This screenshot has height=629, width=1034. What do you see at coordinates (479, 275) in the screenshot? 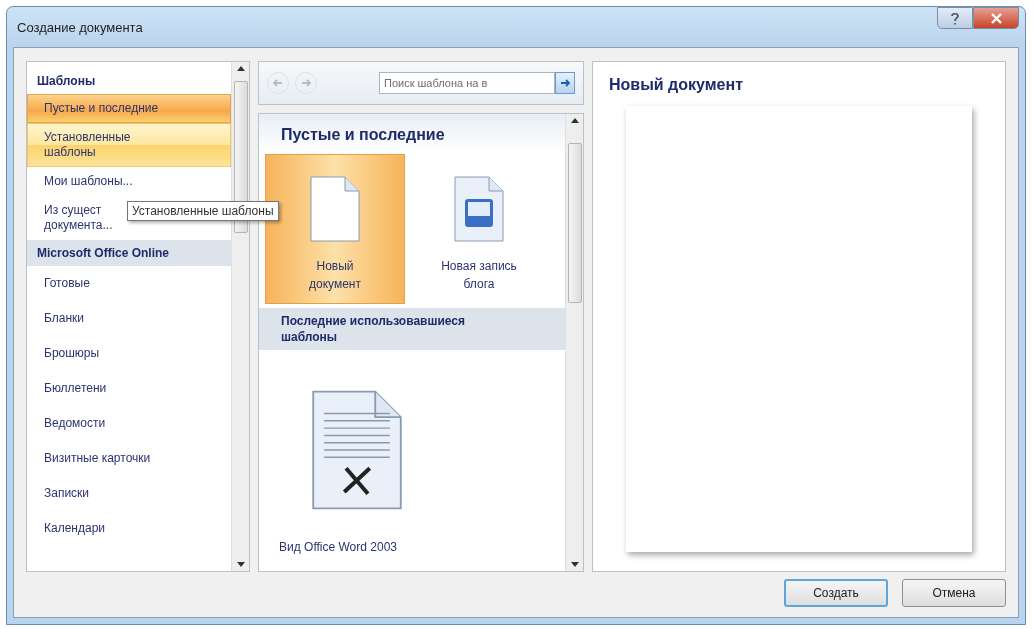
I see `tile-label: Новая запись блога` at bounding box center [479, 275].